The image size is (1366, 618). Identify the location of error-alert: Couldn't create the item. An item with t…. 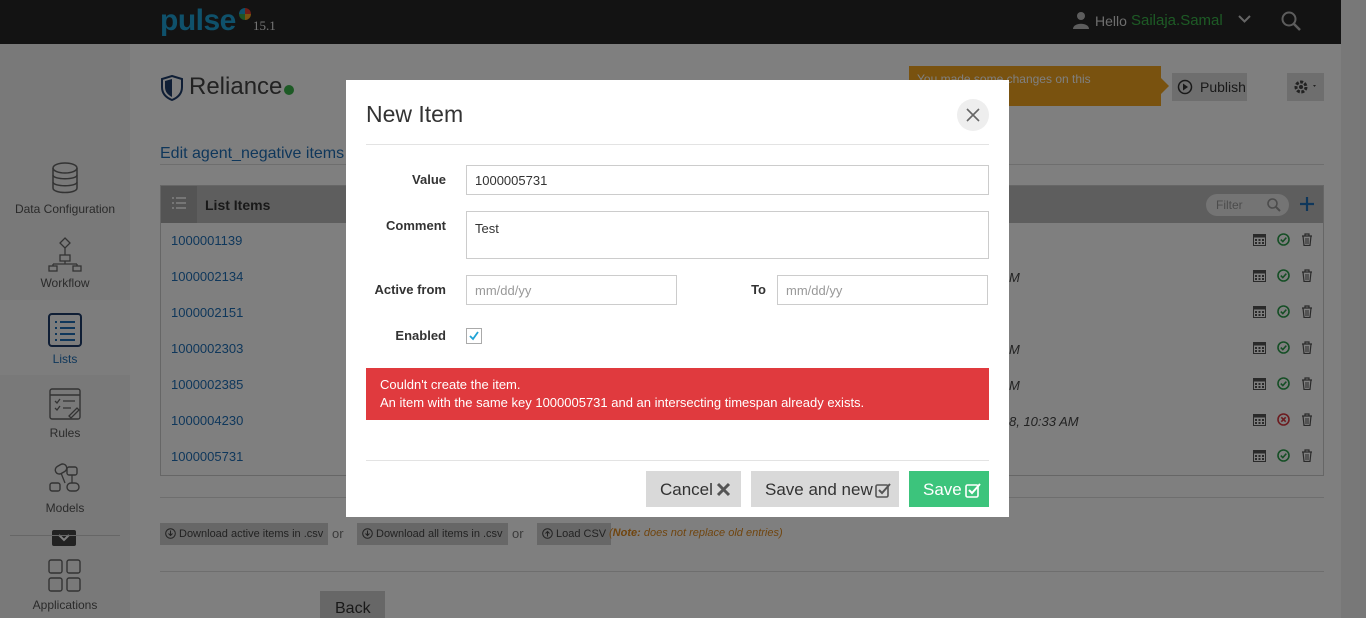
(677, 394).